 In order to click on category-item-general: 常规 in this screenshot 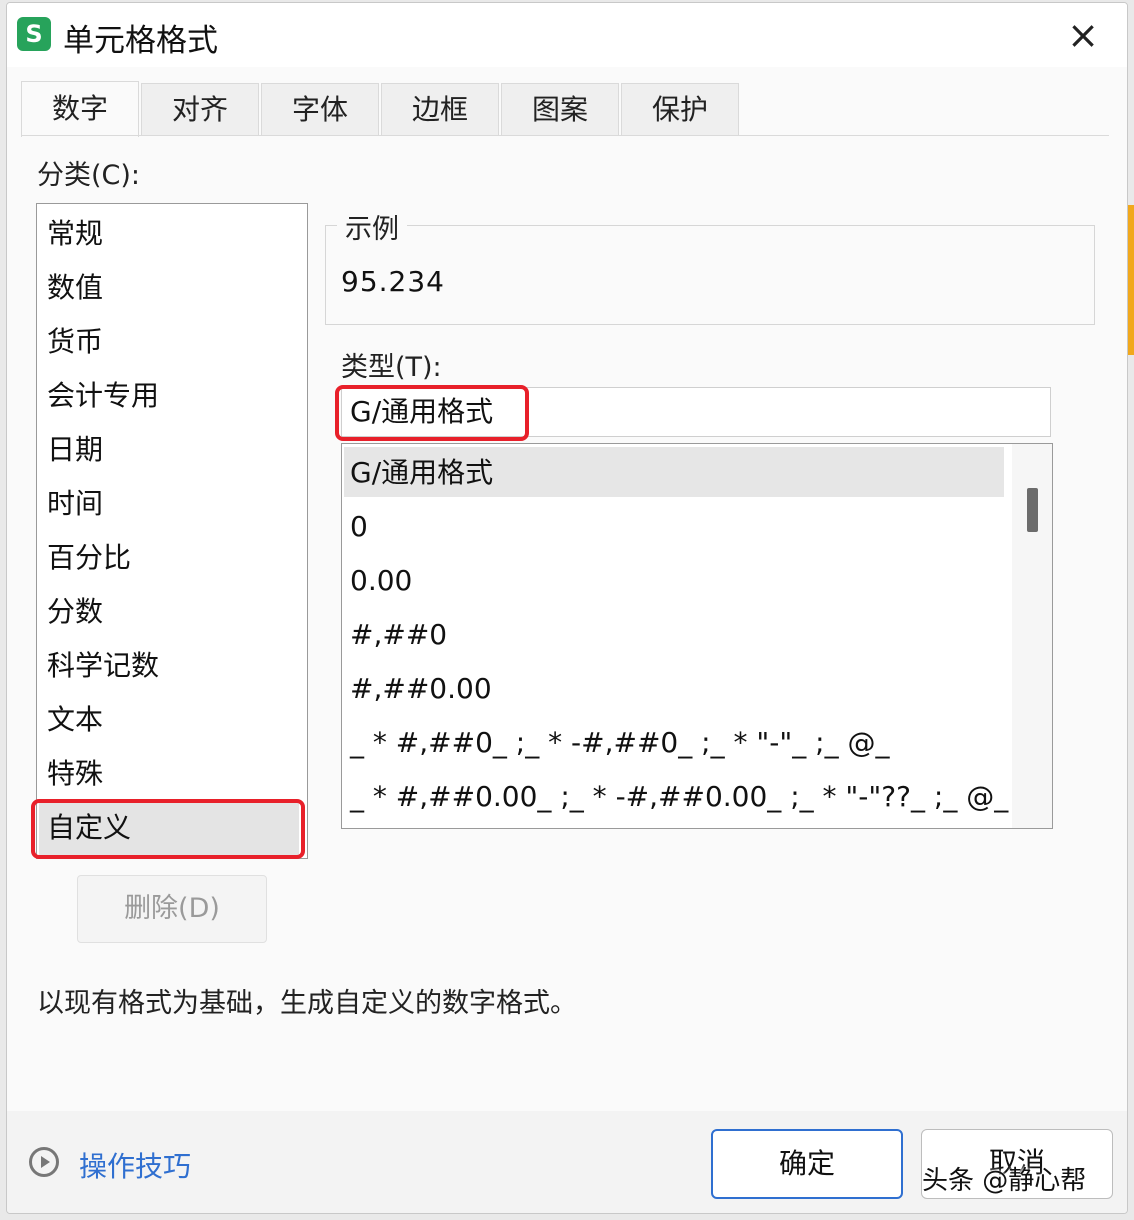, I will do `click(75, 234)`.